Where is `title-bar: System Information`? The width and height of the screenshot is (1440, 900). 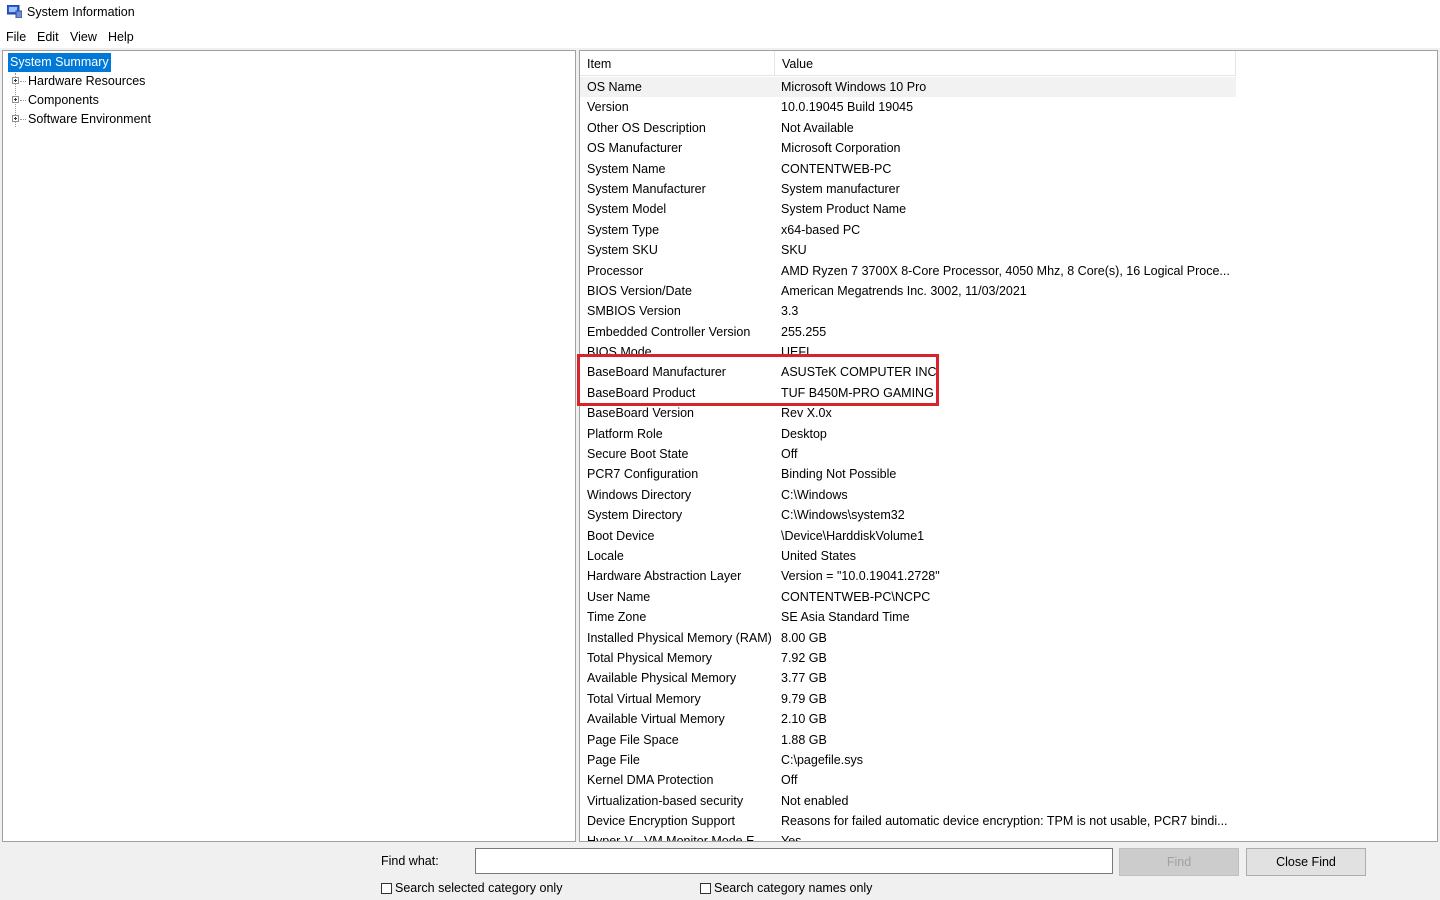
title-bar: System Information is located at coordinates (720, 13).